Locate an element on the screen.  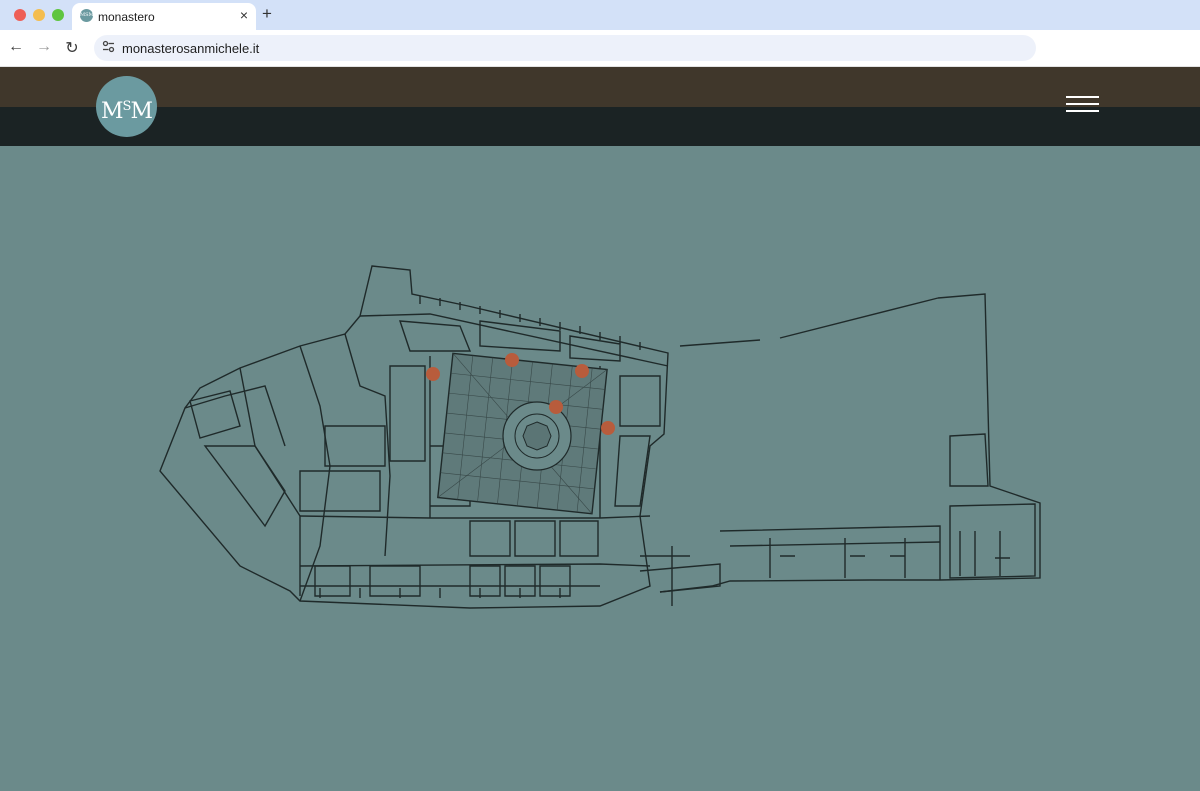
site-header: MSM is located at coordinates (600, 106).